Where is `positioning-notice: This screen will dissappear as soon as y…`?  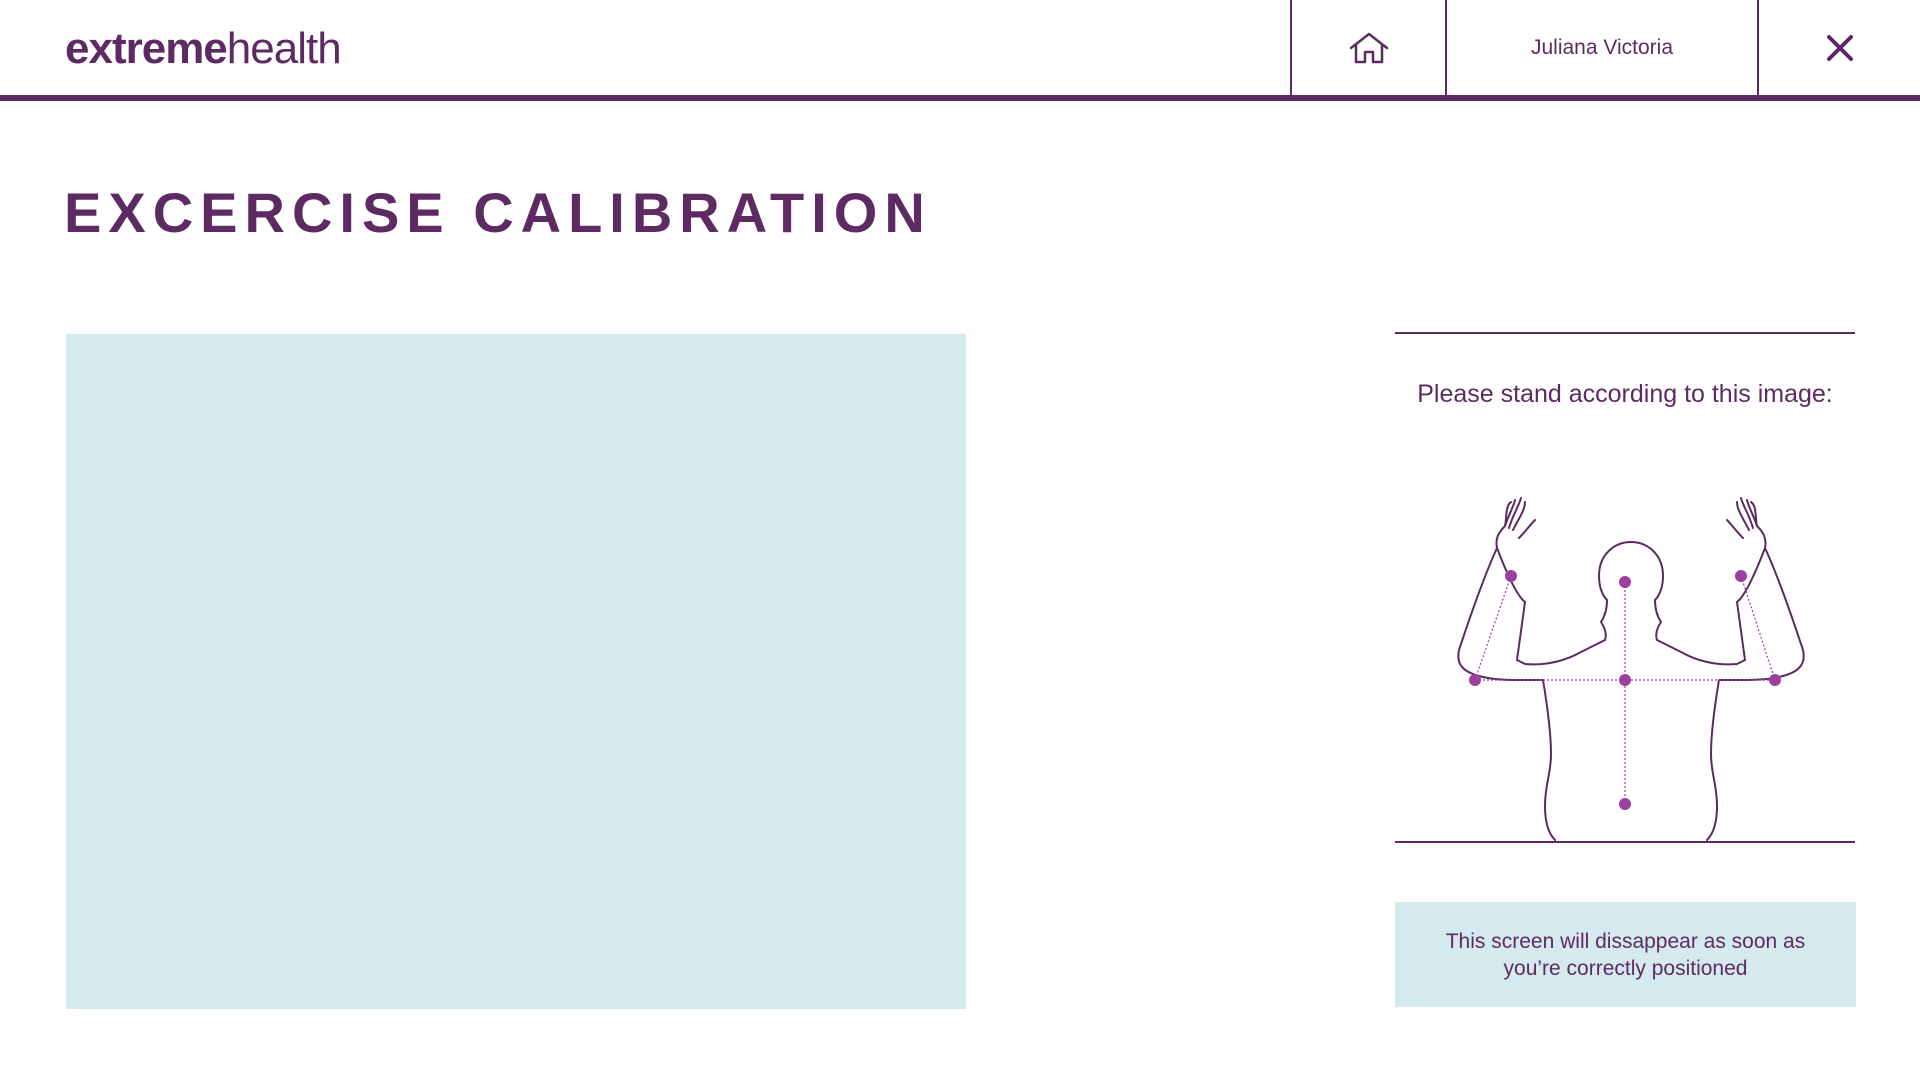
positioning-notice: This screen will dissappear as soon as y… is located at coordinates (1625, 954).